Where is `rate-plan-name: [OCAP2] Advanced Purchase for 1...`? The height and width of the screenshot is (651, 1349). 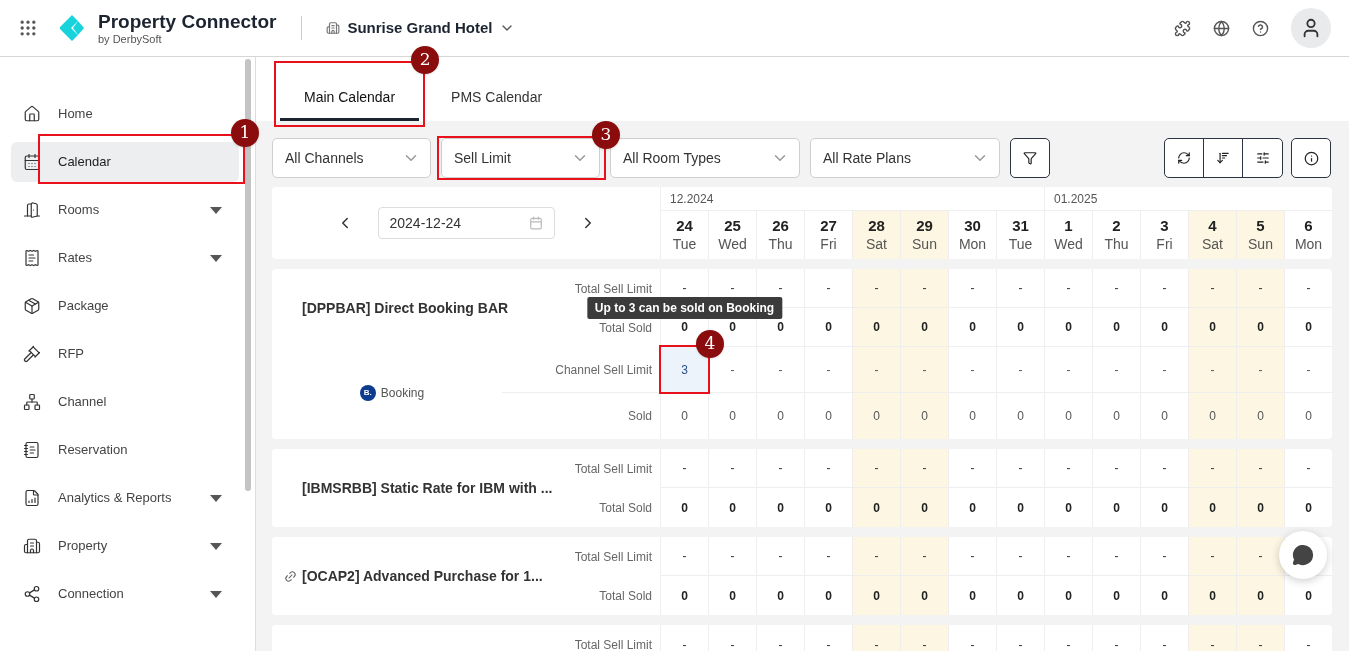 rate-plan-name: [OCAP2] Advanced Purchase for 1... is located at coordinates (422, 576).